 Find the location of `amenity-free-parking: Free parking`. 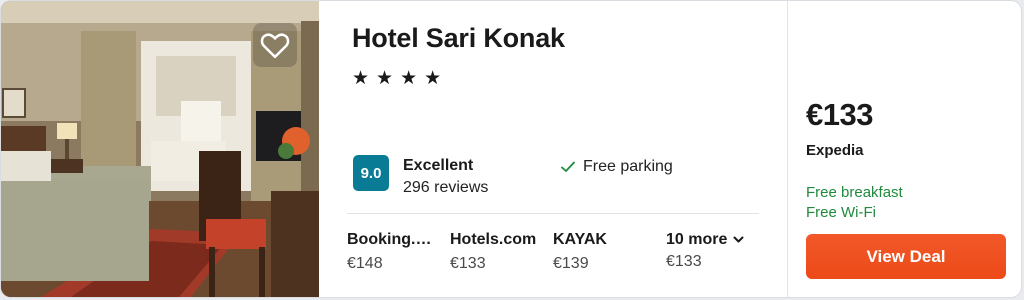

amenity-free-parking: Free parking is located at coordinates (617, 167).